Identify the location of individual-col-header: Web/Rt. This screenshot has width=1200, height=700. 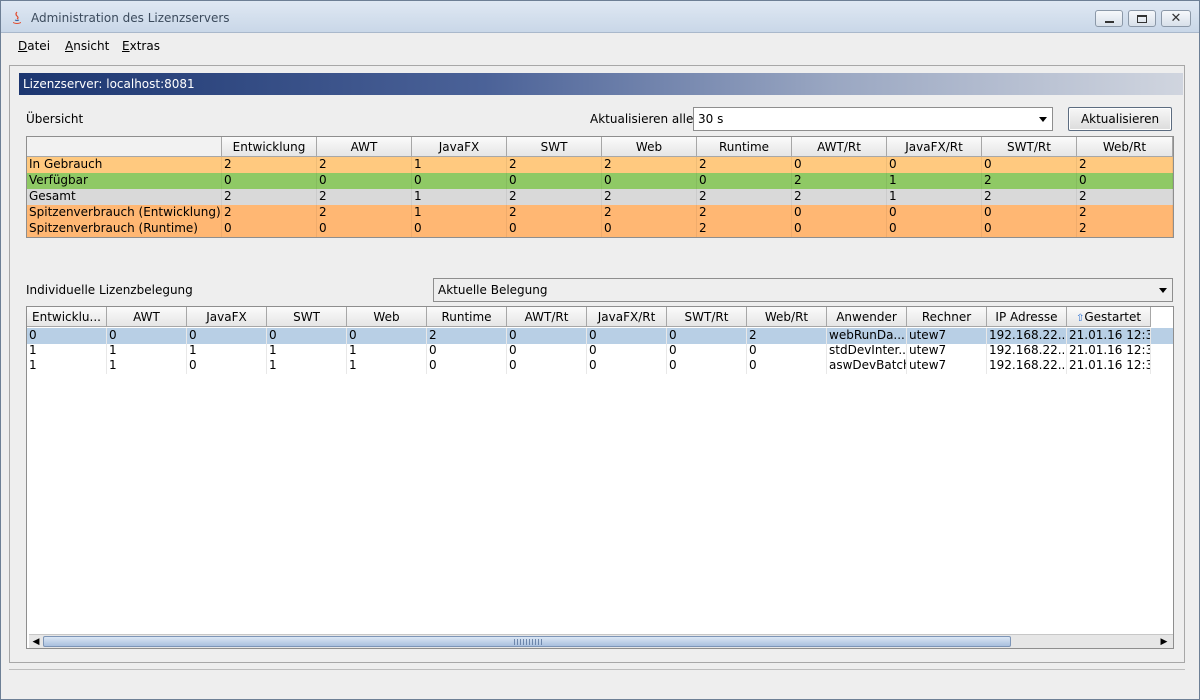
(787, 317).